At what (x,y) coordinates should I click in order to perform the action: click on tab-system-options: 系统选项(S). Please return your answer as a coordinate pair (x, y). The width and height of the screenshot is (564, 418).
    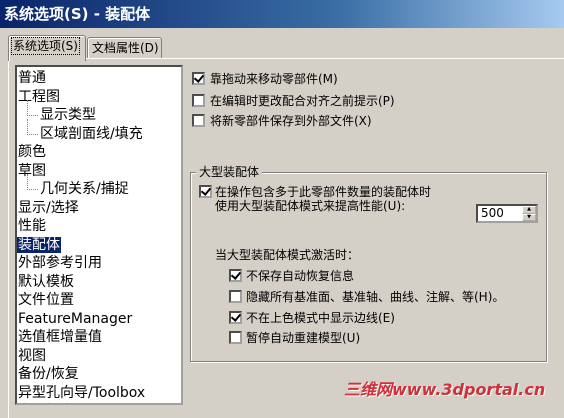
    Looking at the image, I should click on (47, 48).